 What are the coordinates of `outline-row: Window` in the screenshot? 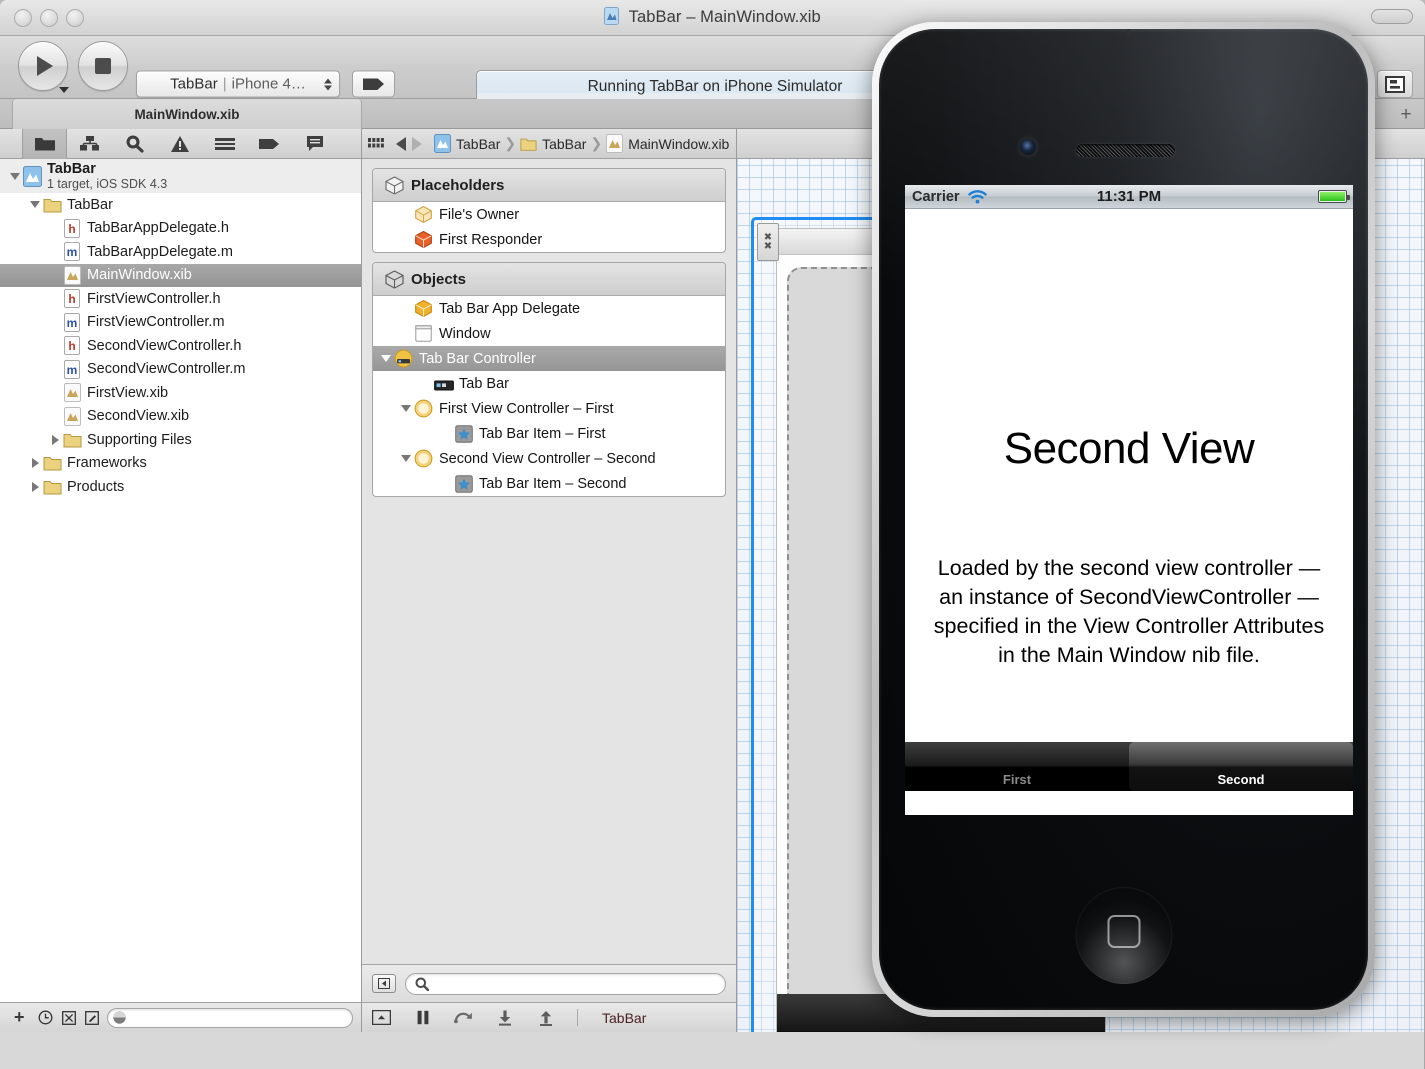 It's located at (549, 333).